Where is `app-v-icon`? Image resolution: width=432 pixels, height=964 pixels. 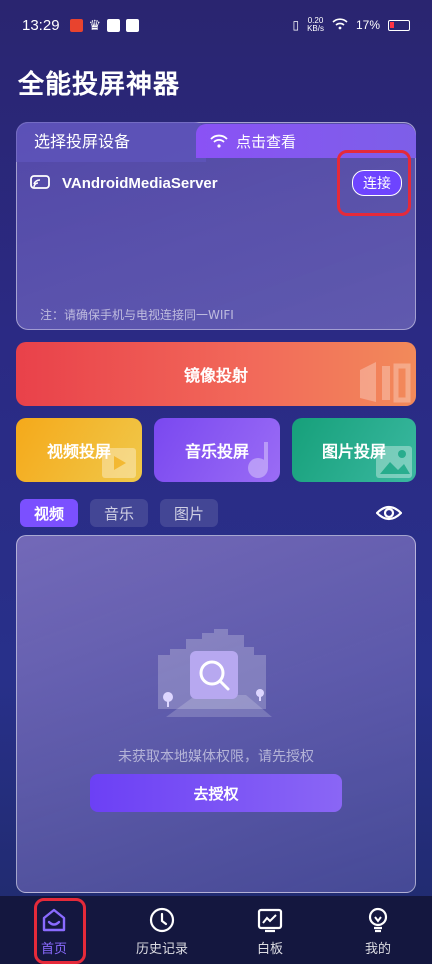
app-v-icon is located at coordinates (133, 25).